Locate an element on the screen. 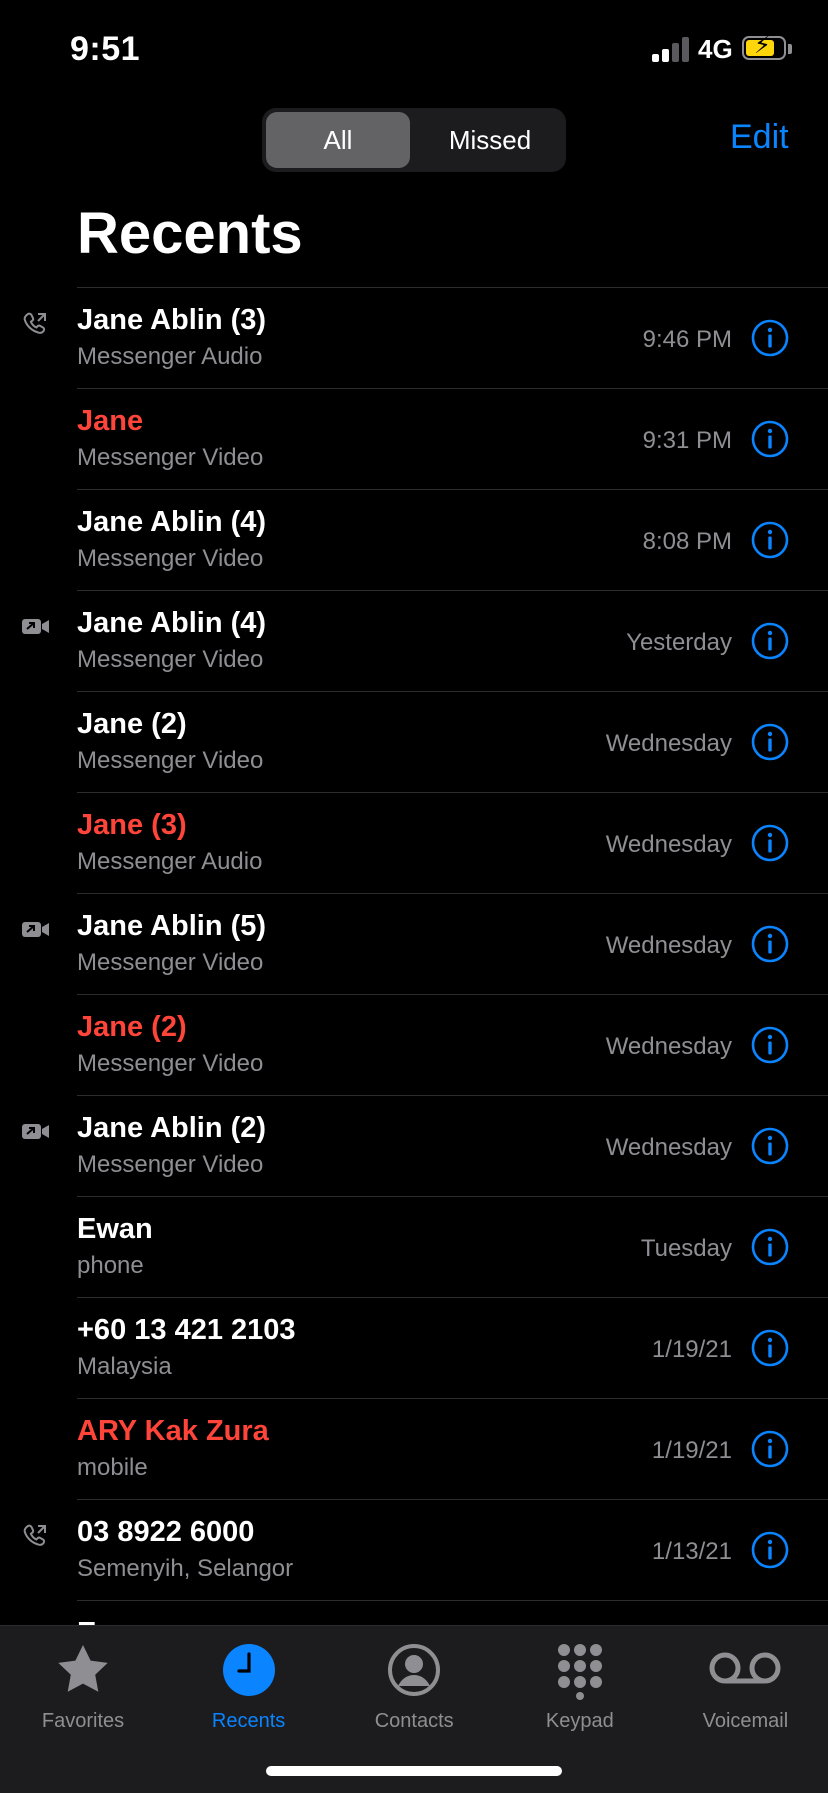 The image size is (828, 1793). tab-label: Favorites is located at coordinates (83, 1721).